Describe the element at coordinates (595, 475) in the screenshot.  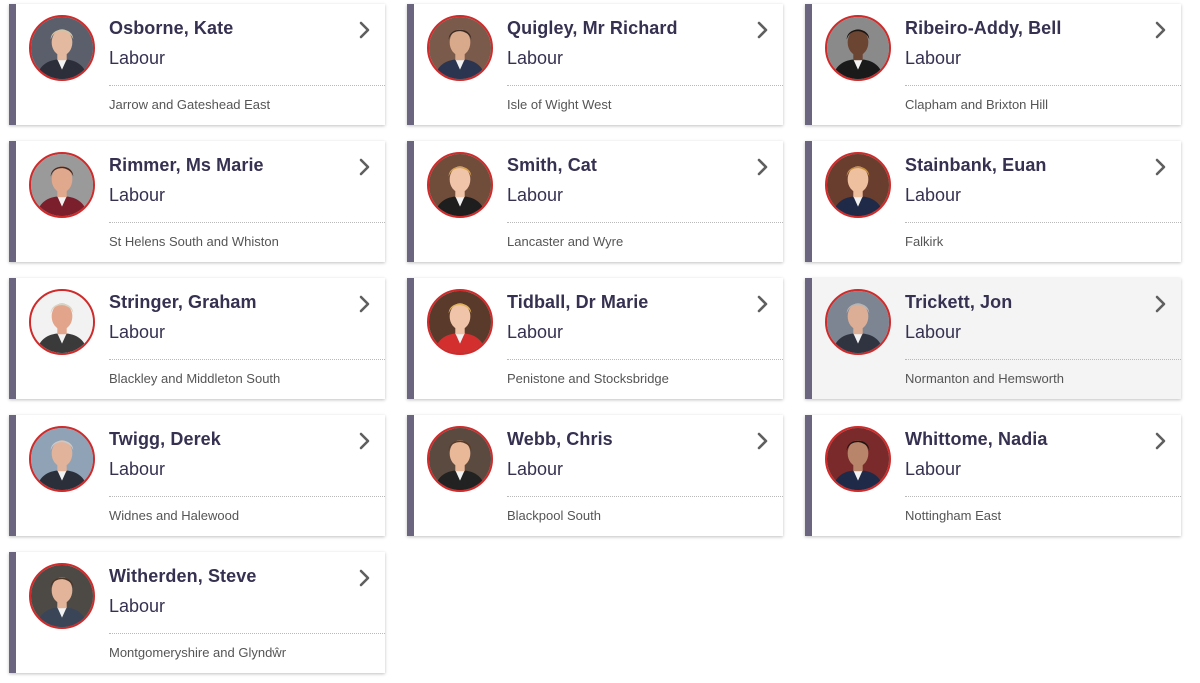
I see `member-card-webb: Webb, Chris Labour Blackpool South` at that location.